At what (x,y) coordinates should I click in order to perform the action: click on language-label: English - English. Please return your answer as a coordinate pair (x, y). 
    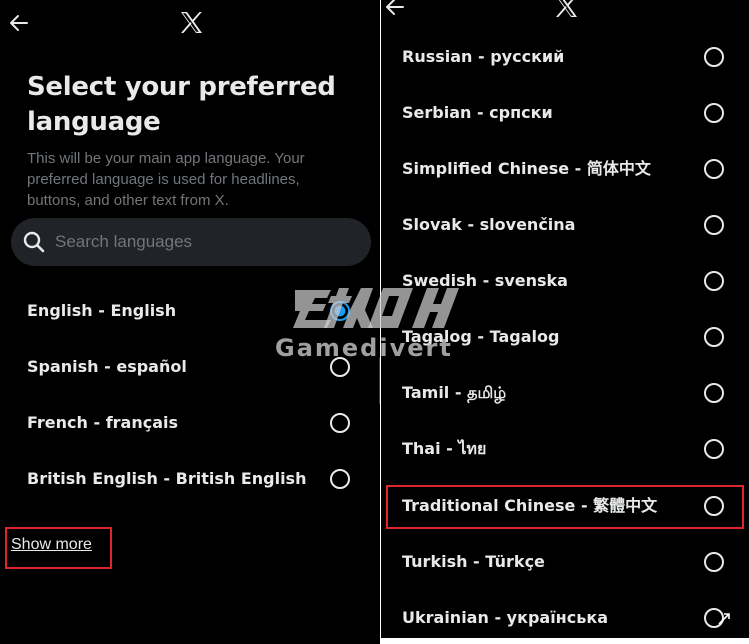
    Looking at the image, I should click on (102, 310).